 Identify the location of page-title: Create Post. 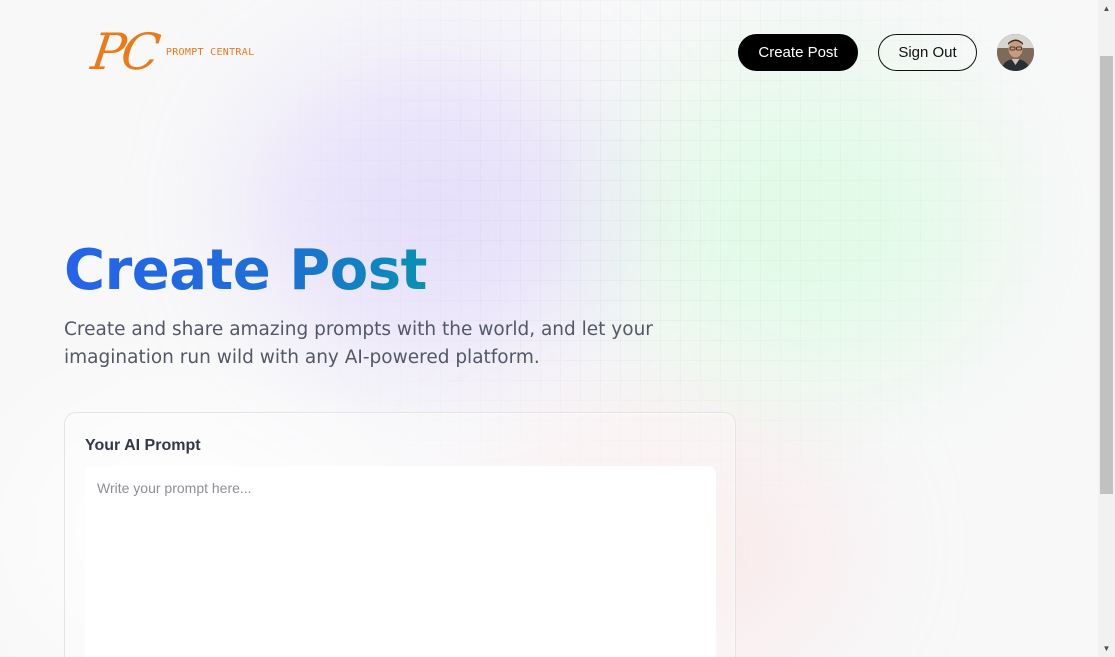
(245, 271).